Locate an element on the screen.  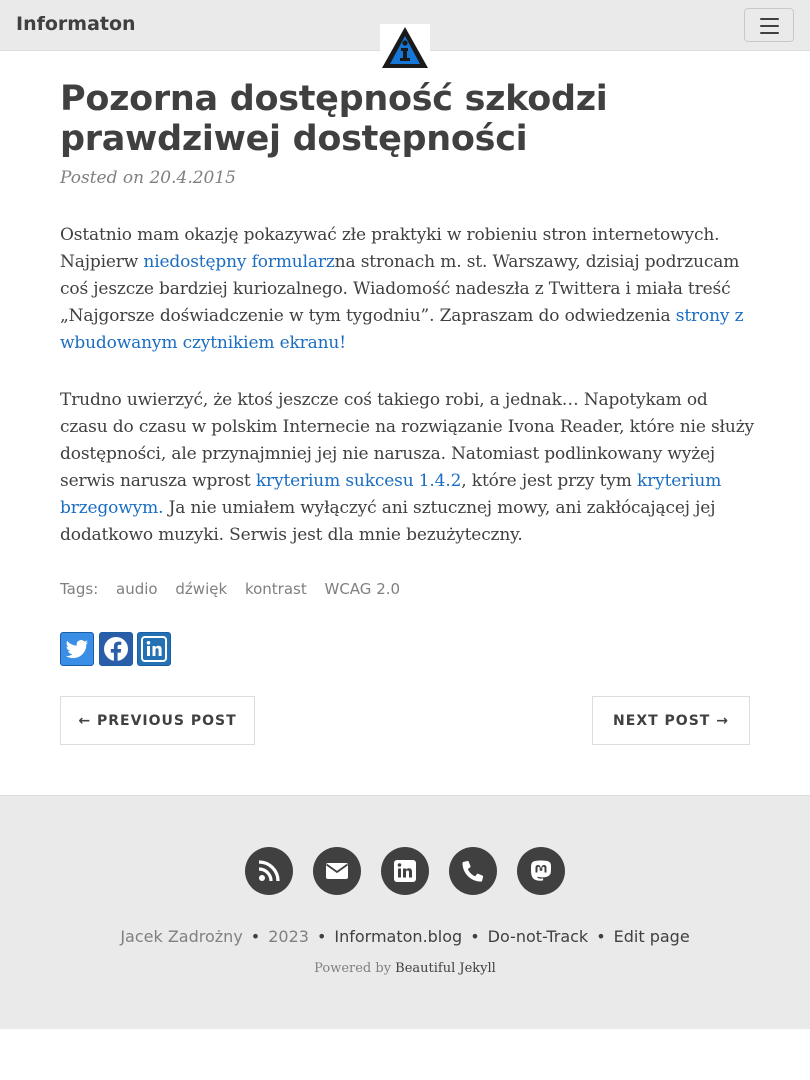
envelope-icon is located at coordinates (337, 871).